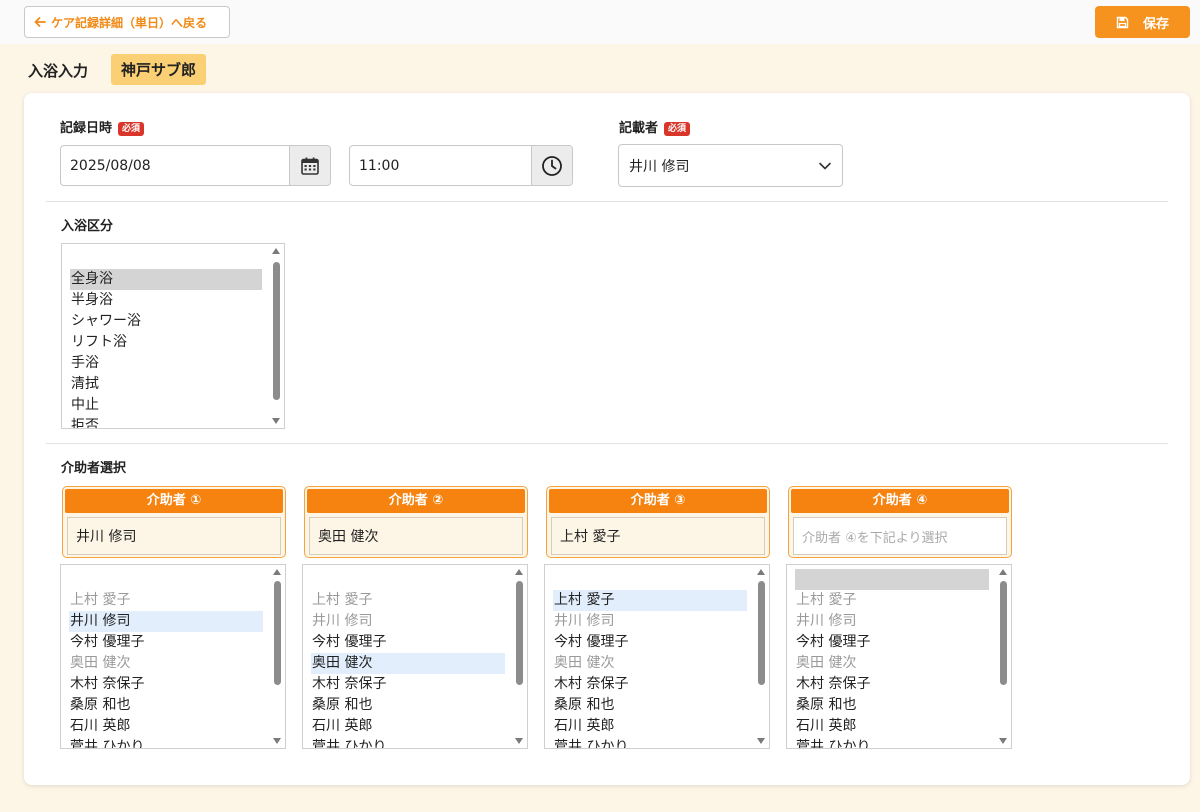  I want to click on bath-type-option: 中止, so click(166, 405).